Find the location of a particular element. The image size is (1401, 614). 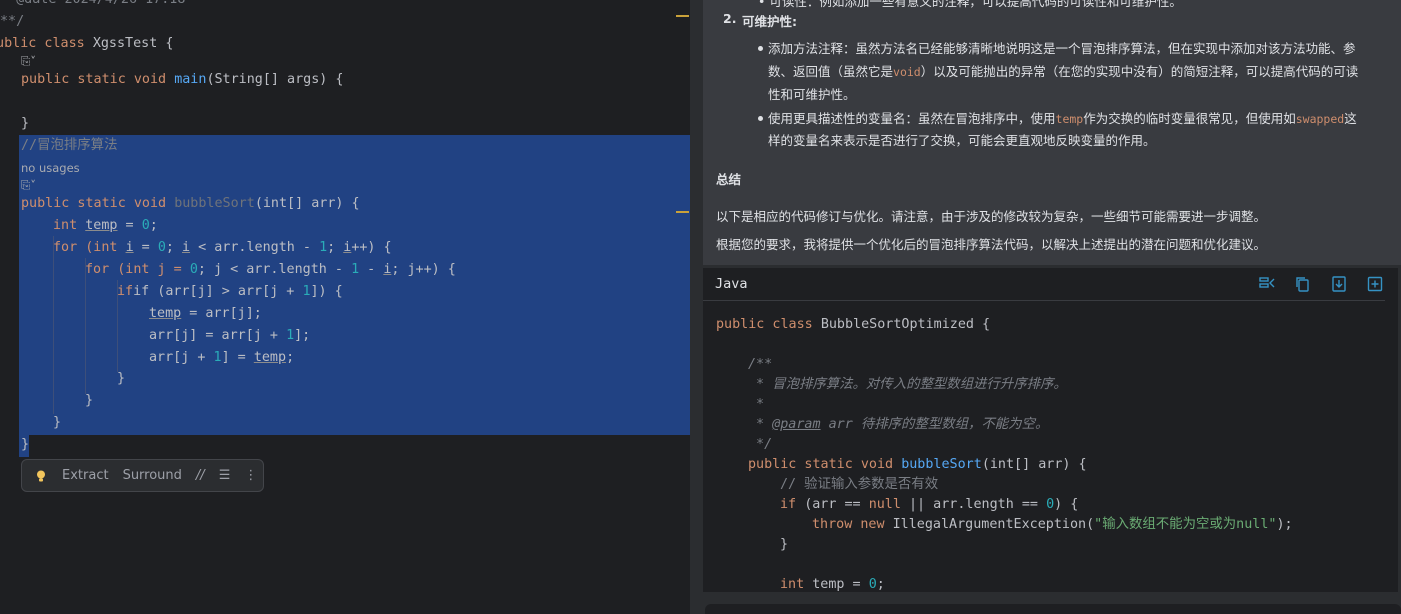

comment-icon: // is located at coordinates (200, 475).